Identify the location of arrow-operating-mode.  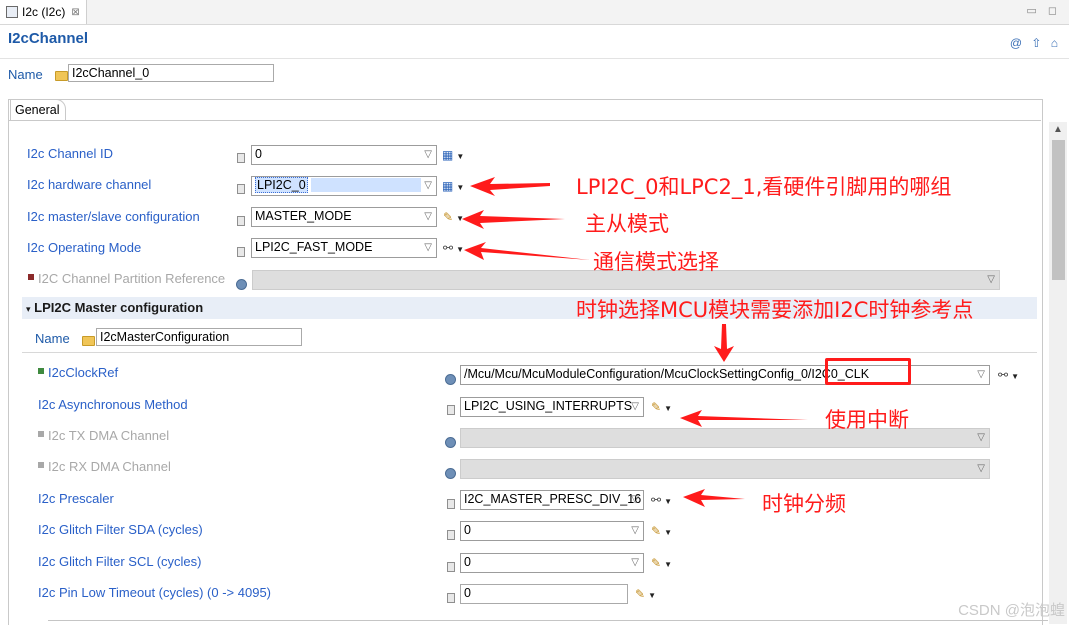
(527, 251).